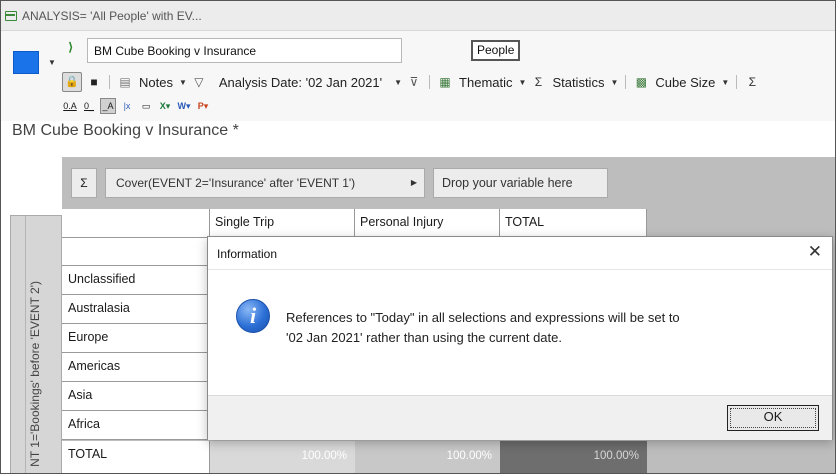 This screenshot has height=474, width=836. I want to click on decimal-format-icon: 0.A, so click(70, 106).